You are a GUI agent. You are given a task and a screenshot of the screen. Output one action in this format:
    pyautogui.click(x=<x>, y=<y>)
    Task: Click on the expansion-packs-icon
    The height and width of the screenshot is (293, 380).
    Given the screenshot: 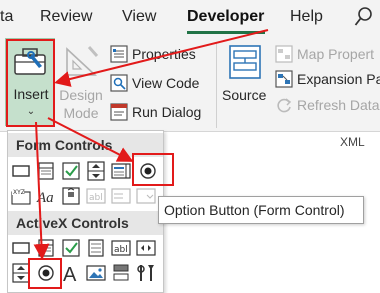 What is the action you would take?
    pyautogui.click(x=284, y=79)
    